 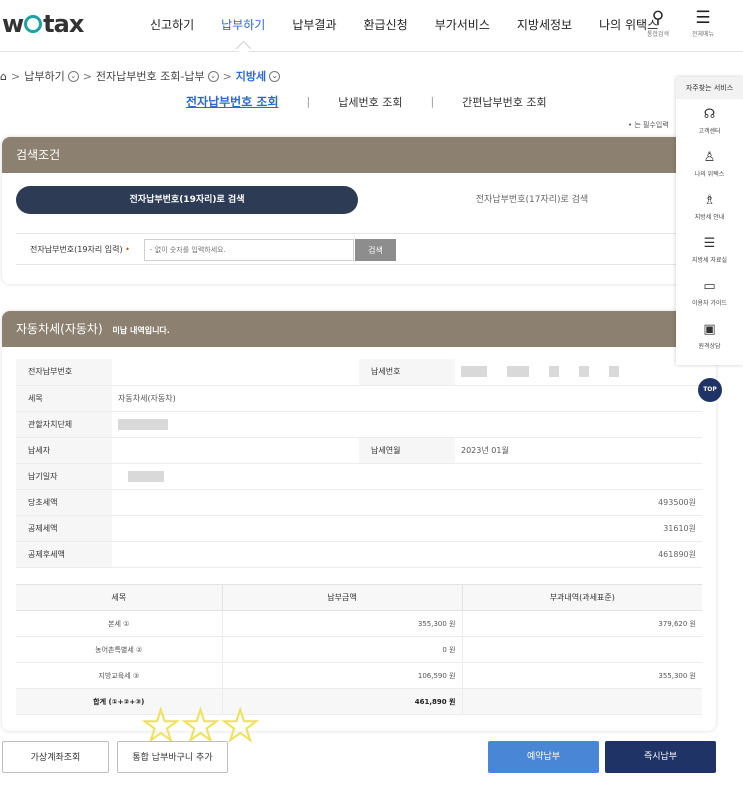 What do you see at coordinates (3, 76) in the screenshot?
I see `home-icon: ⌂` at bounding box center [3, 76].